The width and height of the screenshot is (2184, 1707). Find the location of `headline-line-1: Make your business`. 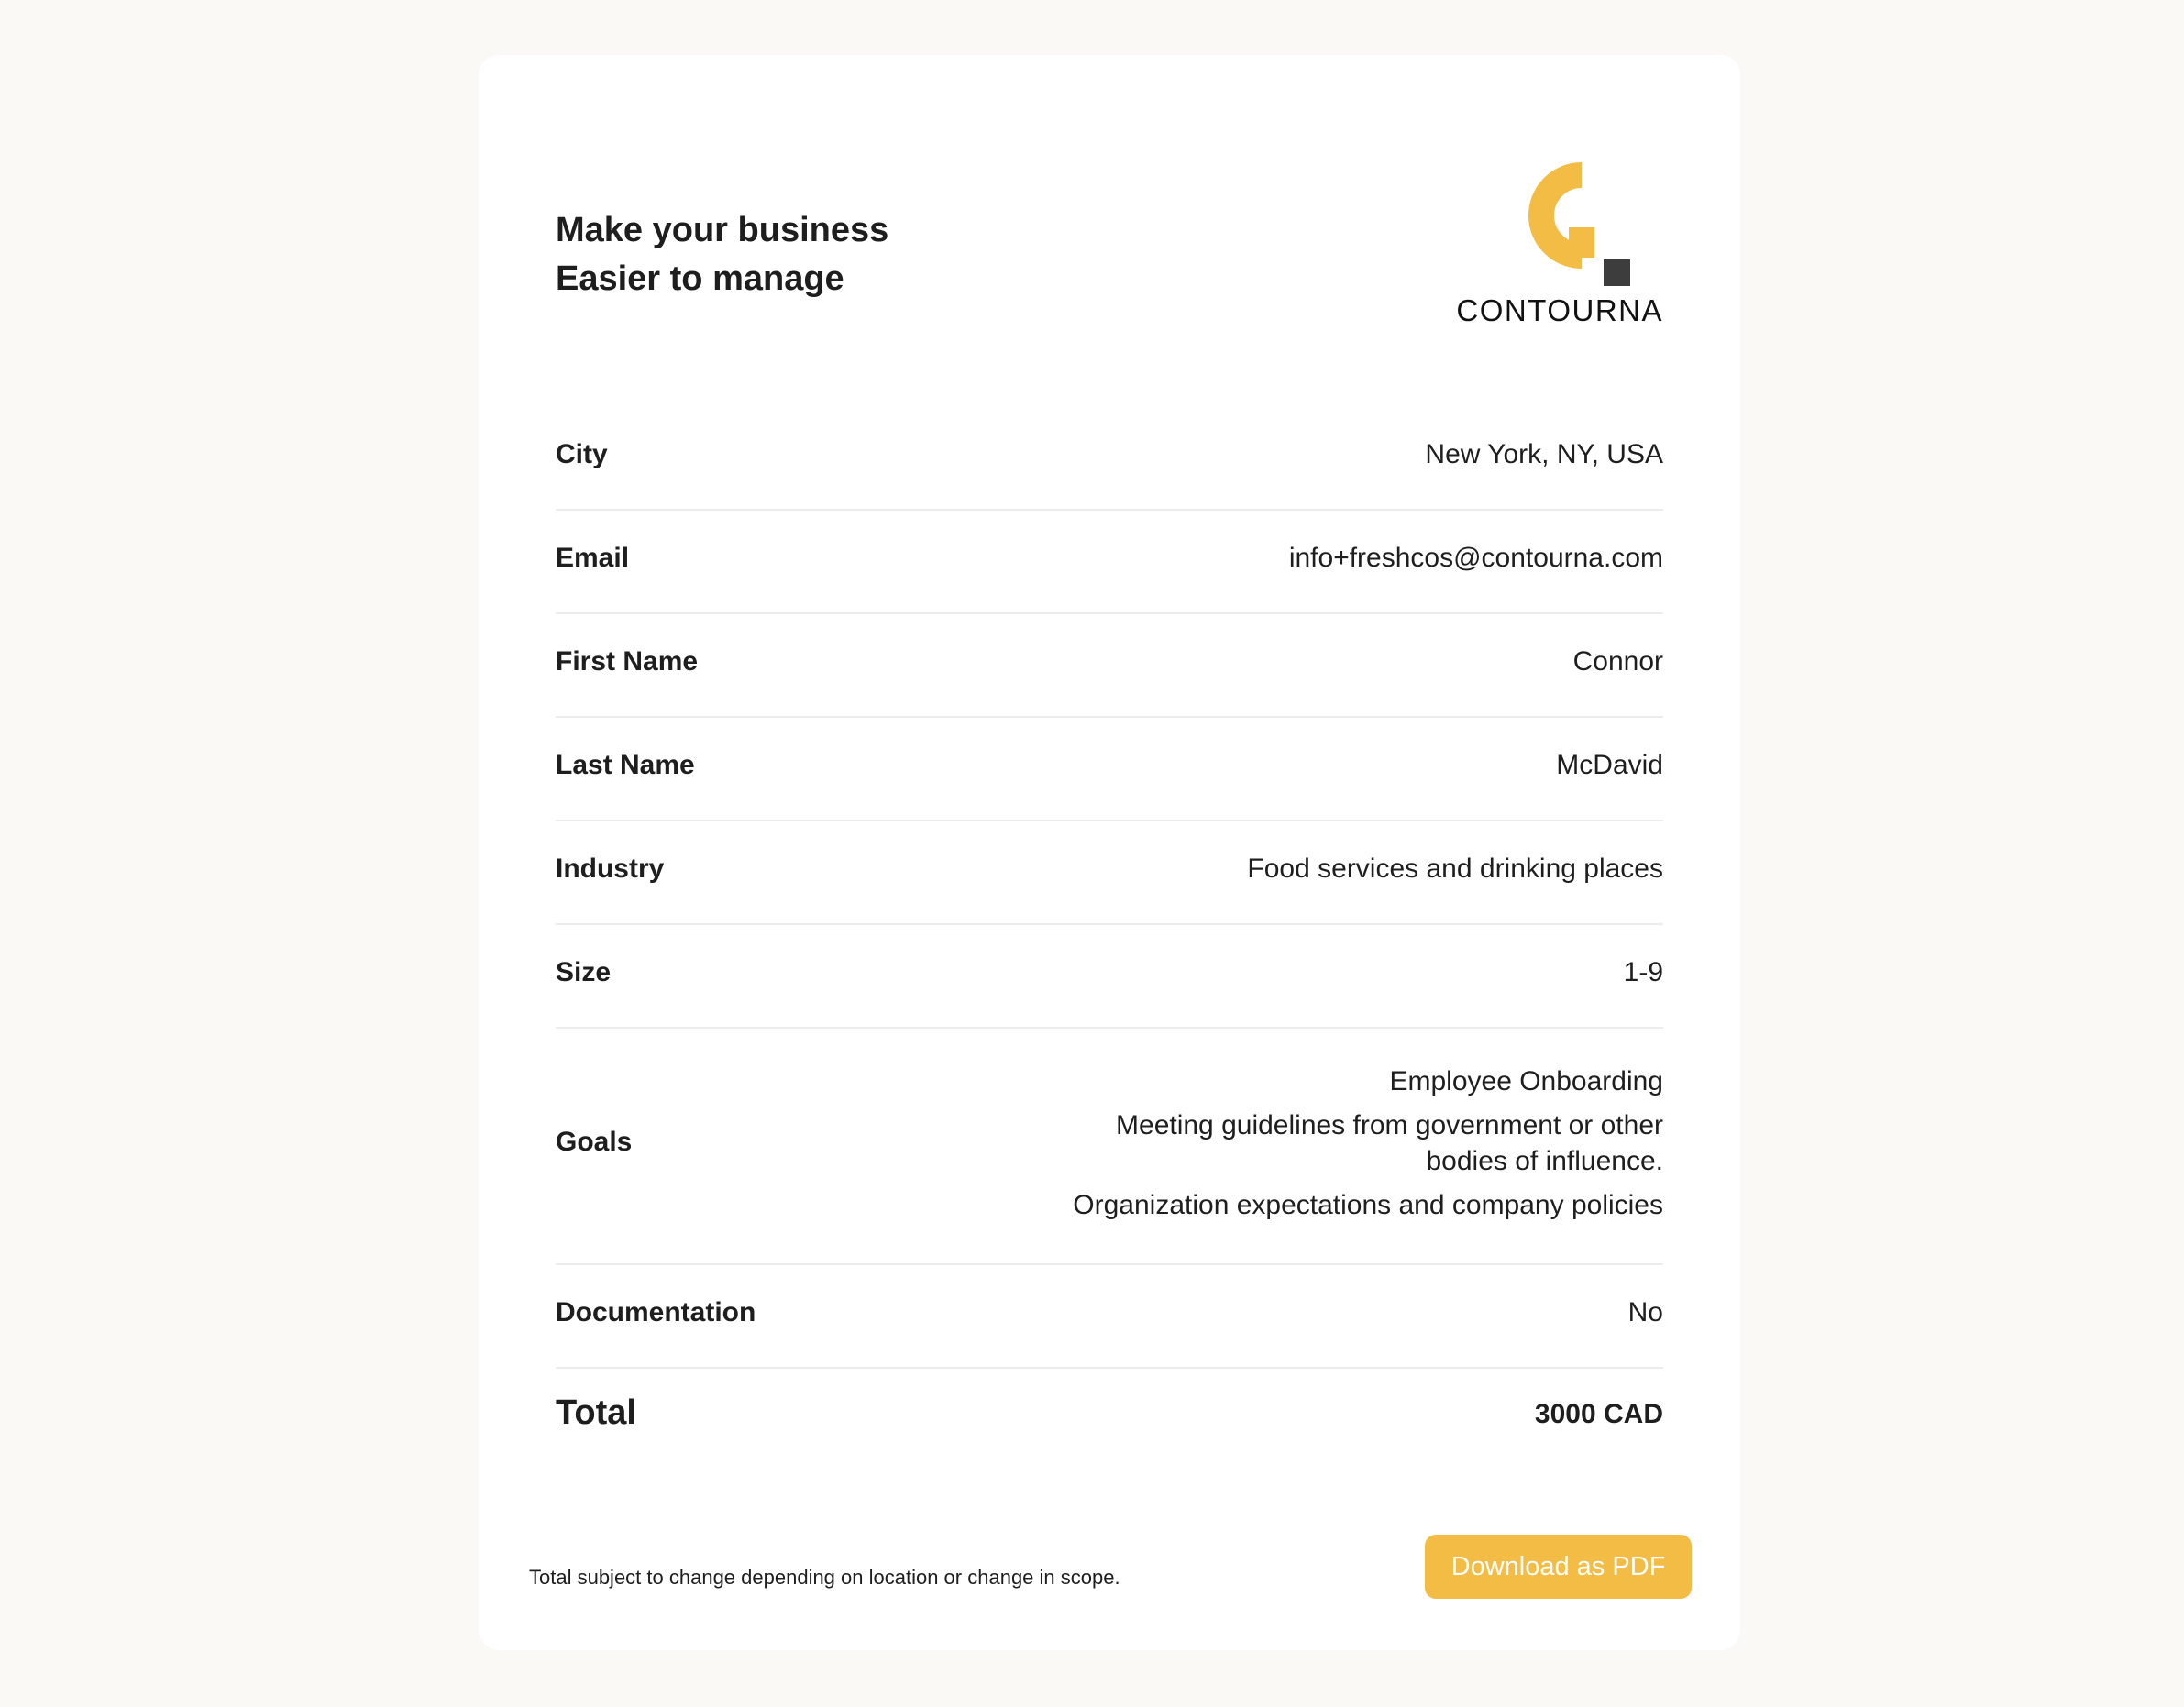

headline-line-1: Make your business is located at coordinates (722, 230).